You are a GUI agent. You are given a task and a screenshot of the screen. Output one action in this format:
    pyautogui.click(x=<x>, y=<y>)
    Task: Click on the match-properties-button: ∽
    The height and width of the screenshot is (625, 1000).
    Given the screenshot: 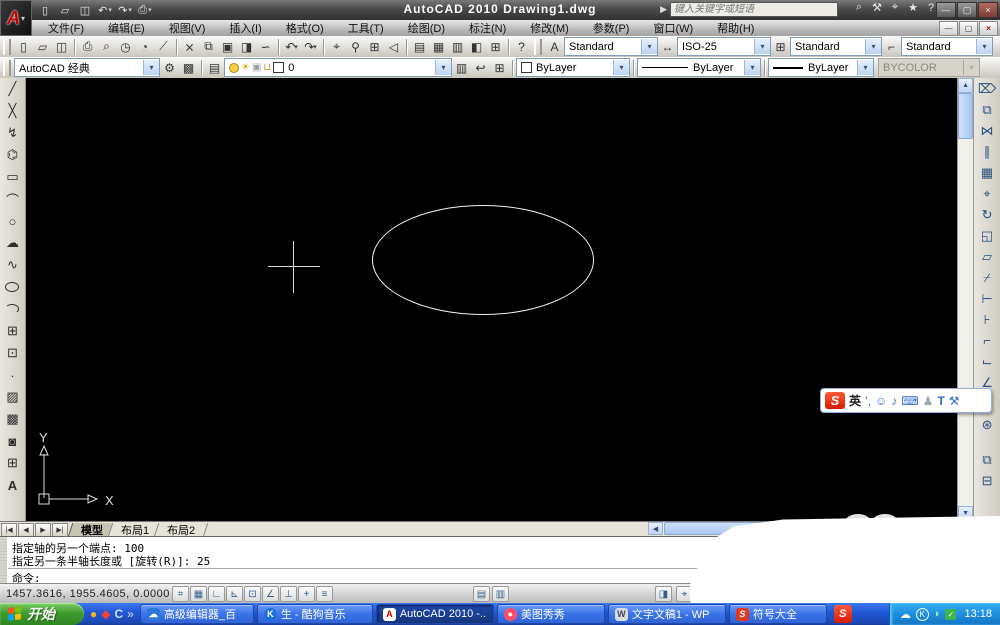 What is the action you would take?
    pyautogui.click(x=265, y=47)
    